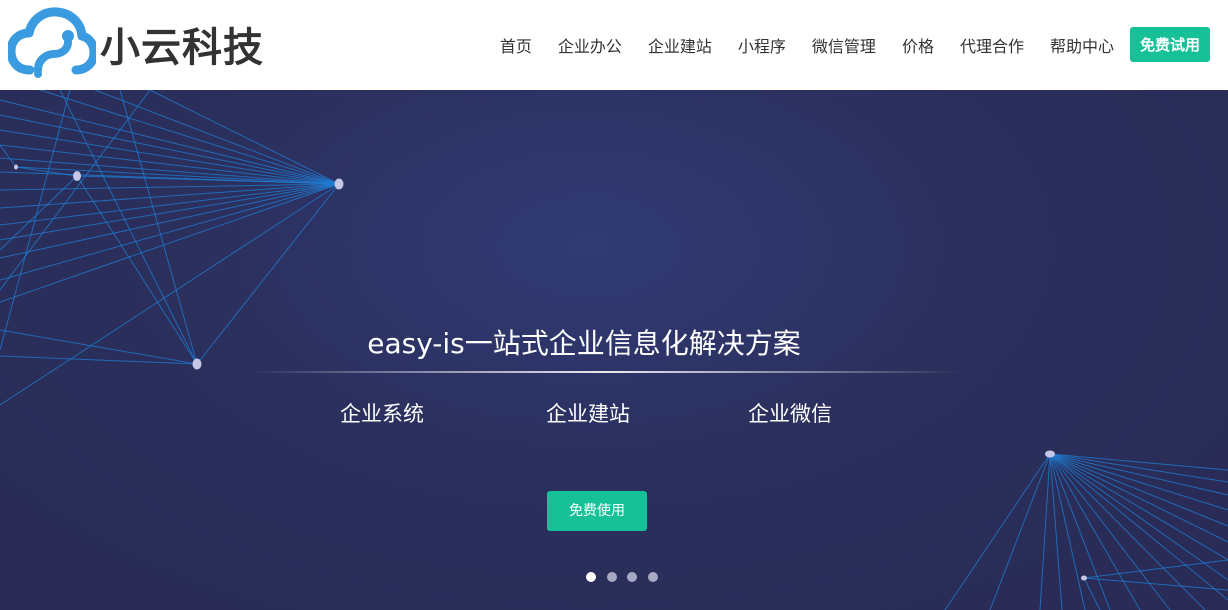 The image size is (1228, 610). I want to click on nav-item-help: 帮助中心, so click(1082, 45).